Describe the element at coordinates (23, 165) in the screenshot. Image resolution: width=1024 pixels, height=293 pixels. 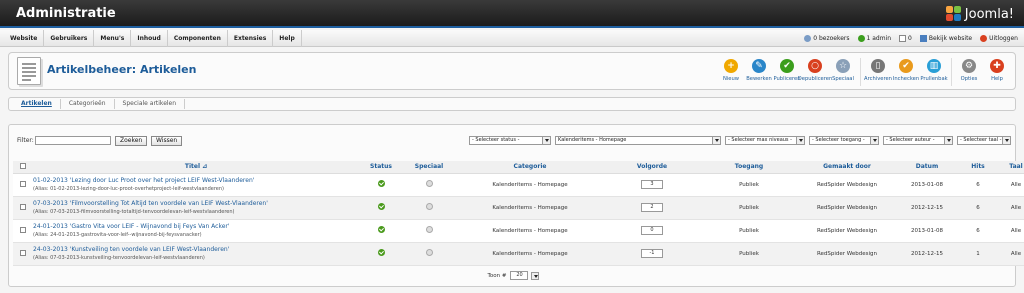
I see `select-all-checkbox` at that location.